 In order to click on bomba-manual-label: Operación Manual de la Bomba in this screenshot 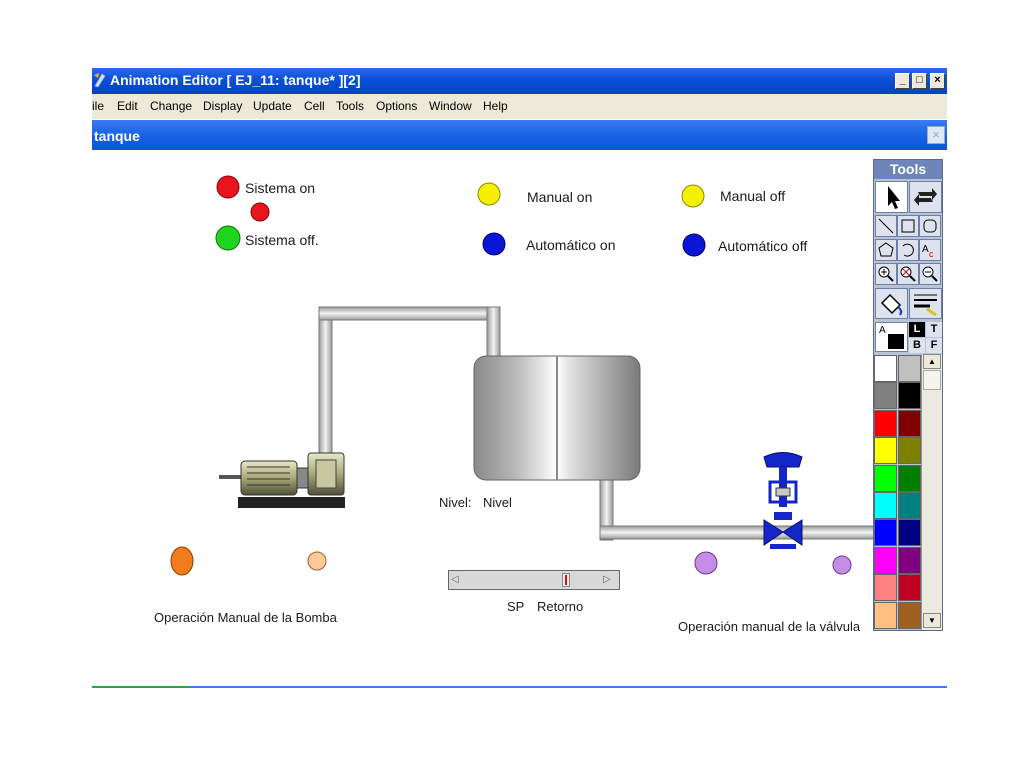, I will do `click(245, 617)`.